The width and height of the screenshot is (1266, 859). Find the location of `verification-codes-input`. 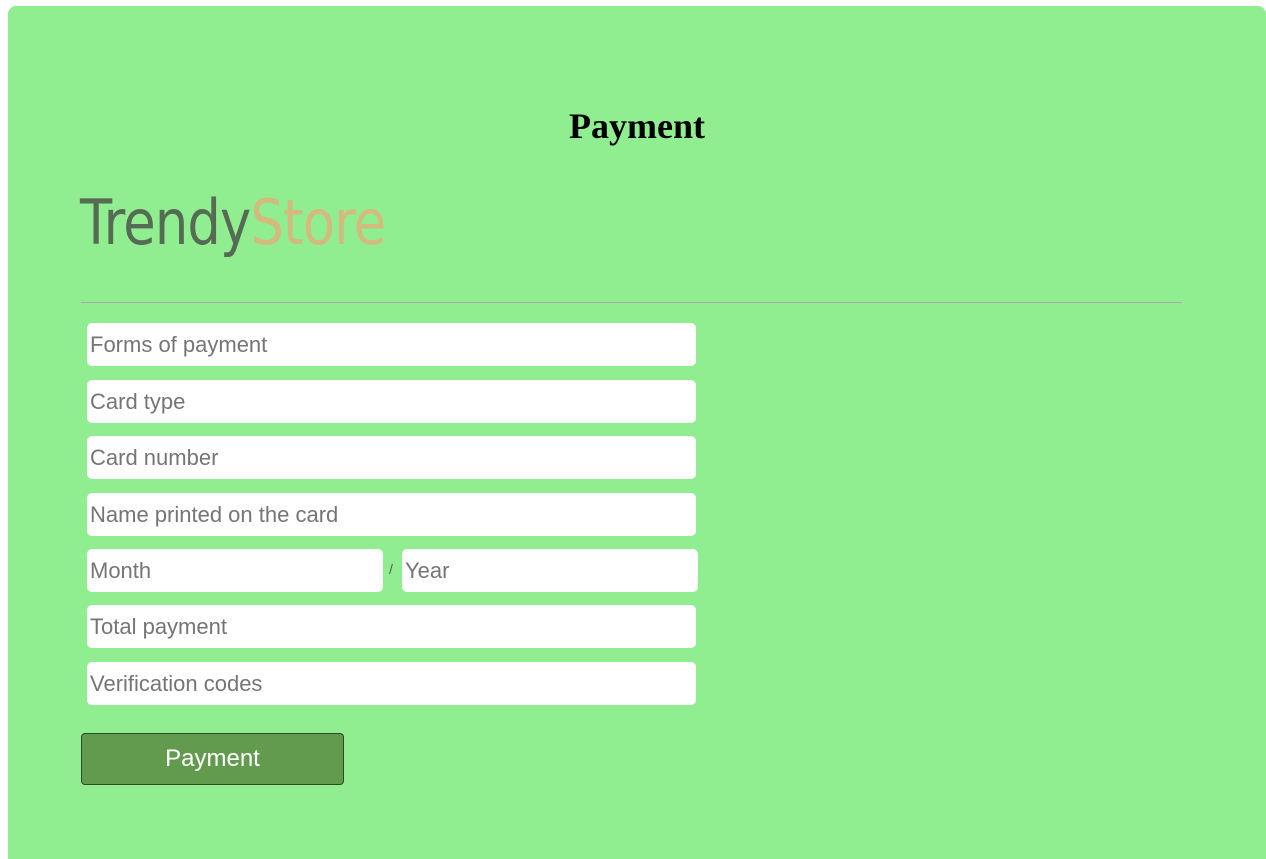

verification-codes-input is located at coordinates (391, 683).